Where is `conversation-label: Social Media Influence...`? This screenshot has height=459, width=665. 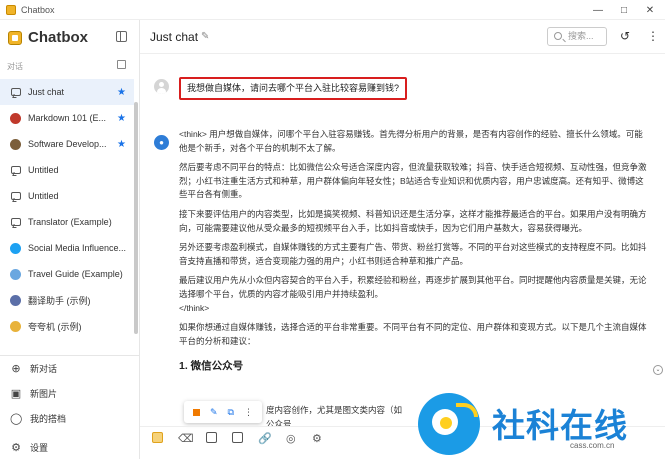 conversation-label: Social Media Influence... is located at coordinates (77, 248).